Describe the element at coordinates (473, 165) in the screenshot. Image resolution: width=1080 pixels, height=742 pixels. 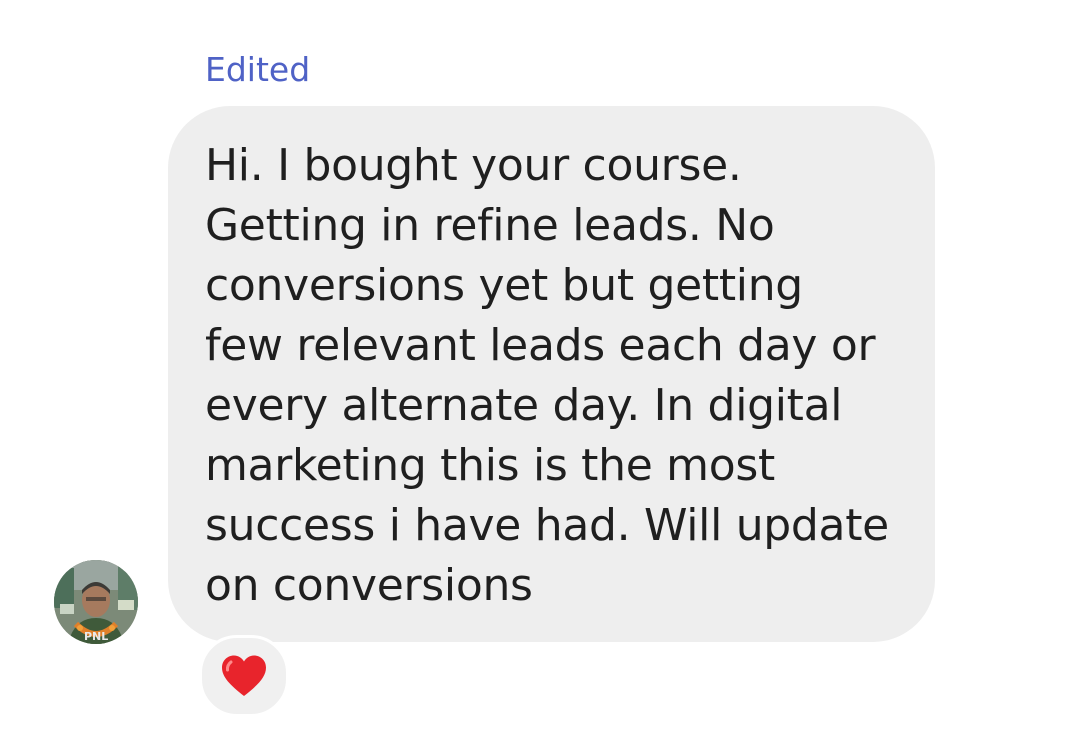
I see `message-line: Hi. I bought your course.` at that location.